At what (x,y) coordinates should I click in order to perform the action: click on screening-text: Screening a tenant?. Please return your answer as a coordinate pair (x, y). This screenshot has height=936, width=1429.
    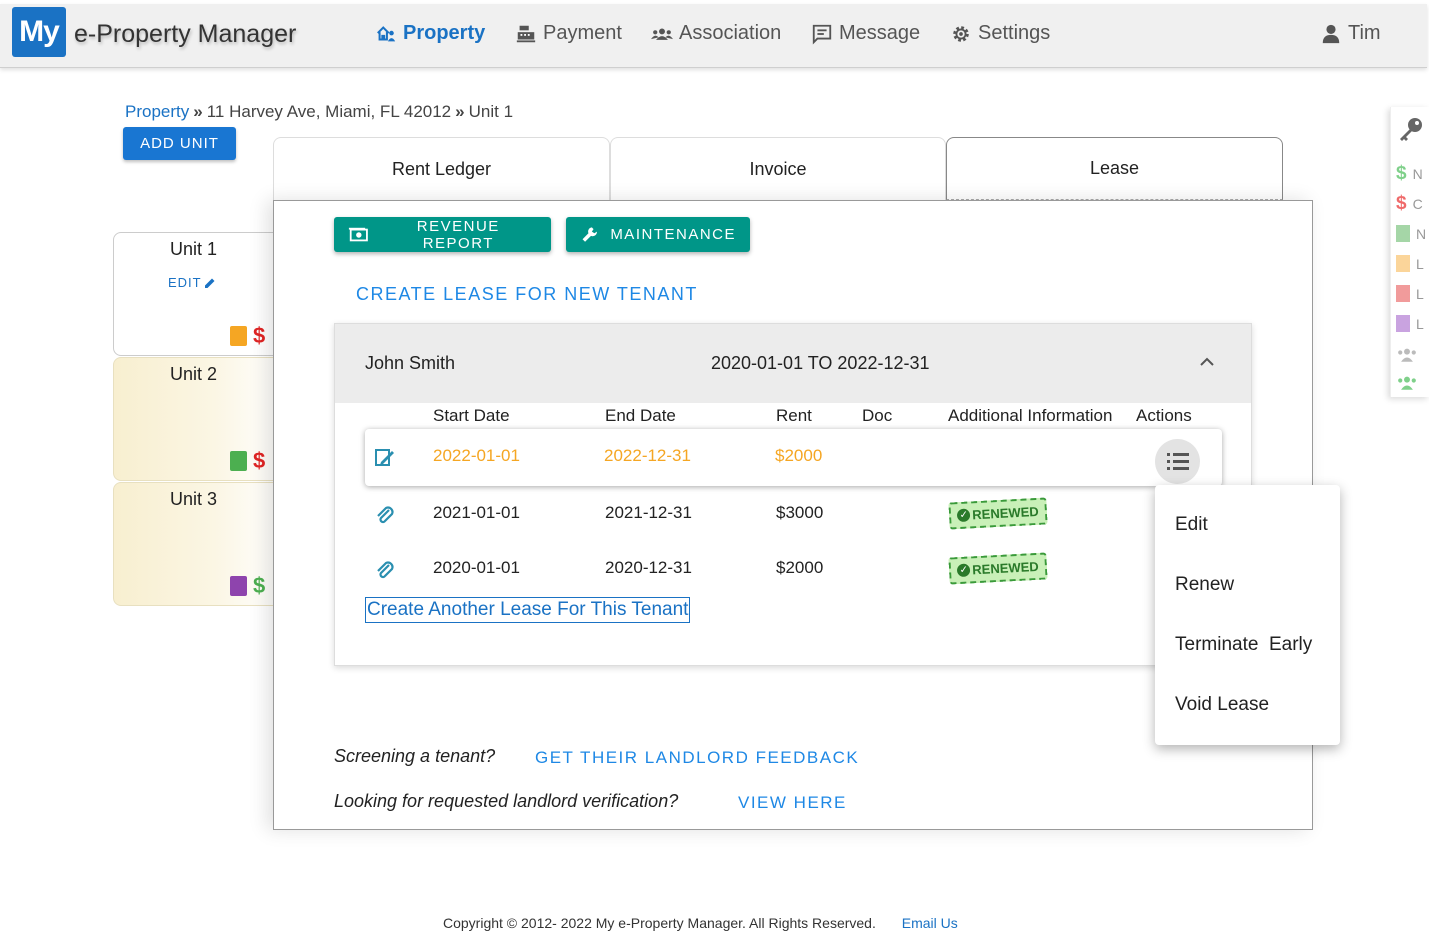
    Looking at the image, I should click on (415, 756).